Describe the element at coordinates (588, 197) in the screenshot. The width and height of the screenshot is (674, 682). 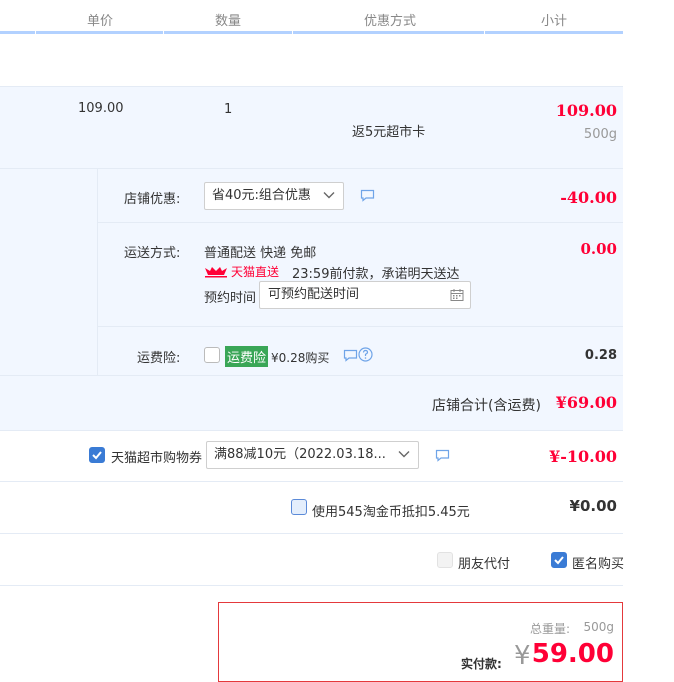
I see `shop-discount-amount: -40.00` at that location.